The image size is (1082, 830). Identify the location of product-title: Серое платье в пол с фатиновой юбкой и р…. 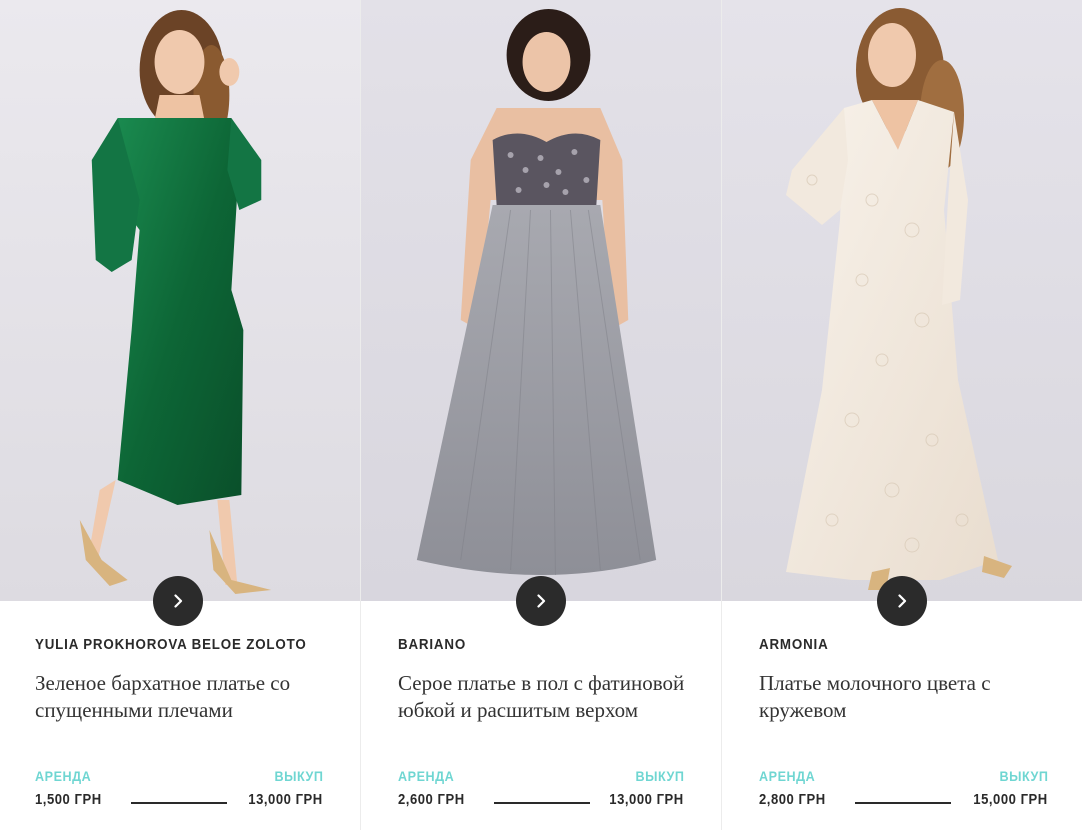
(548, 697).